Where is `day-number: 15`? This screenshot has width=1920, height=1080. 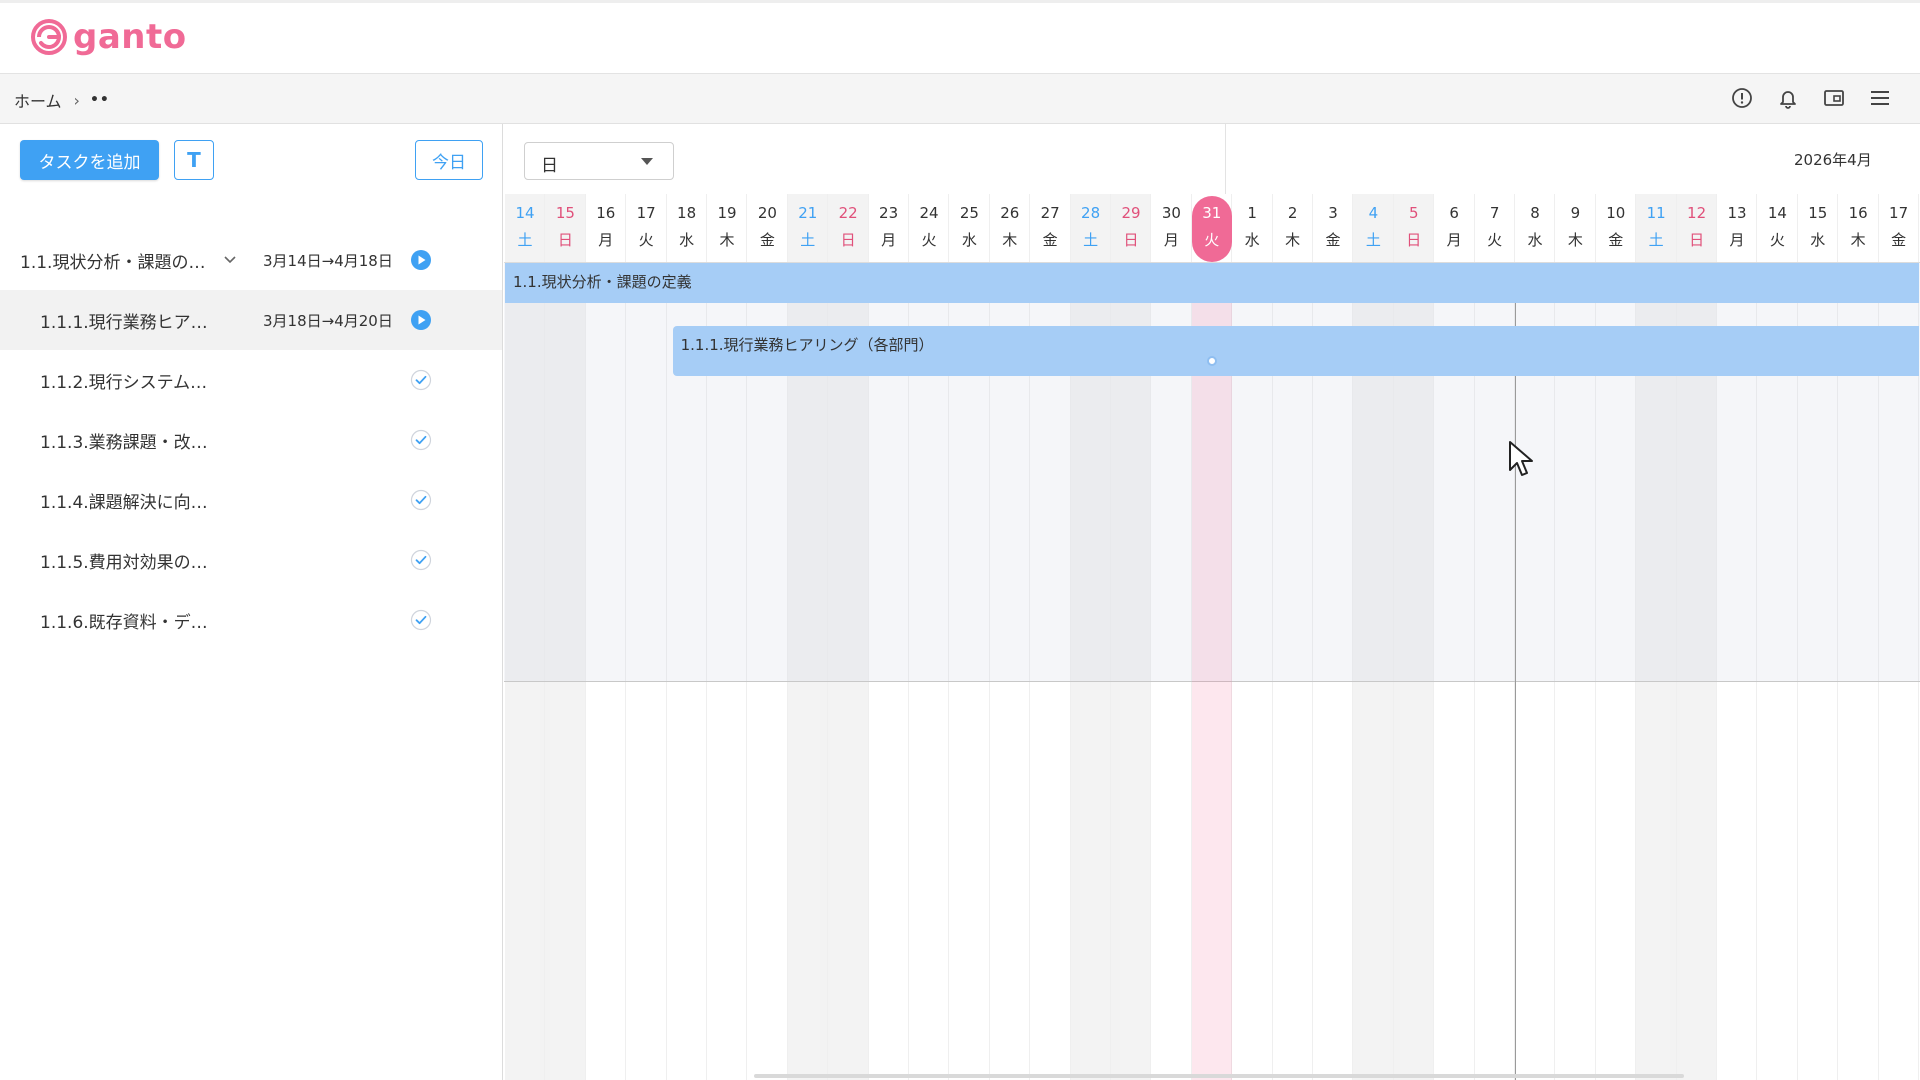
day-number: 15 is located at coordinates (565, 213).